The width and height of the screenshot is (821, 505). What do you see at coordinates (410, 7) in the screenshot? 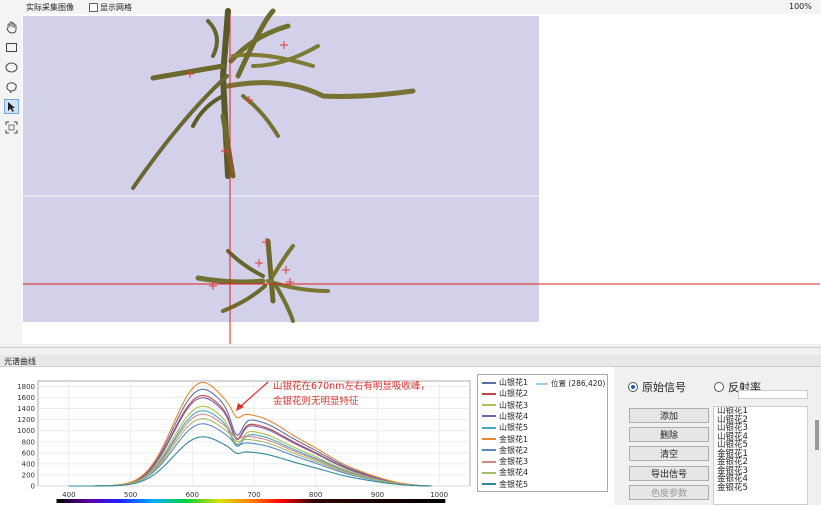
I see `top-bar: 实际采集图像 显示网格 100%` at bounding box center [410, 7].